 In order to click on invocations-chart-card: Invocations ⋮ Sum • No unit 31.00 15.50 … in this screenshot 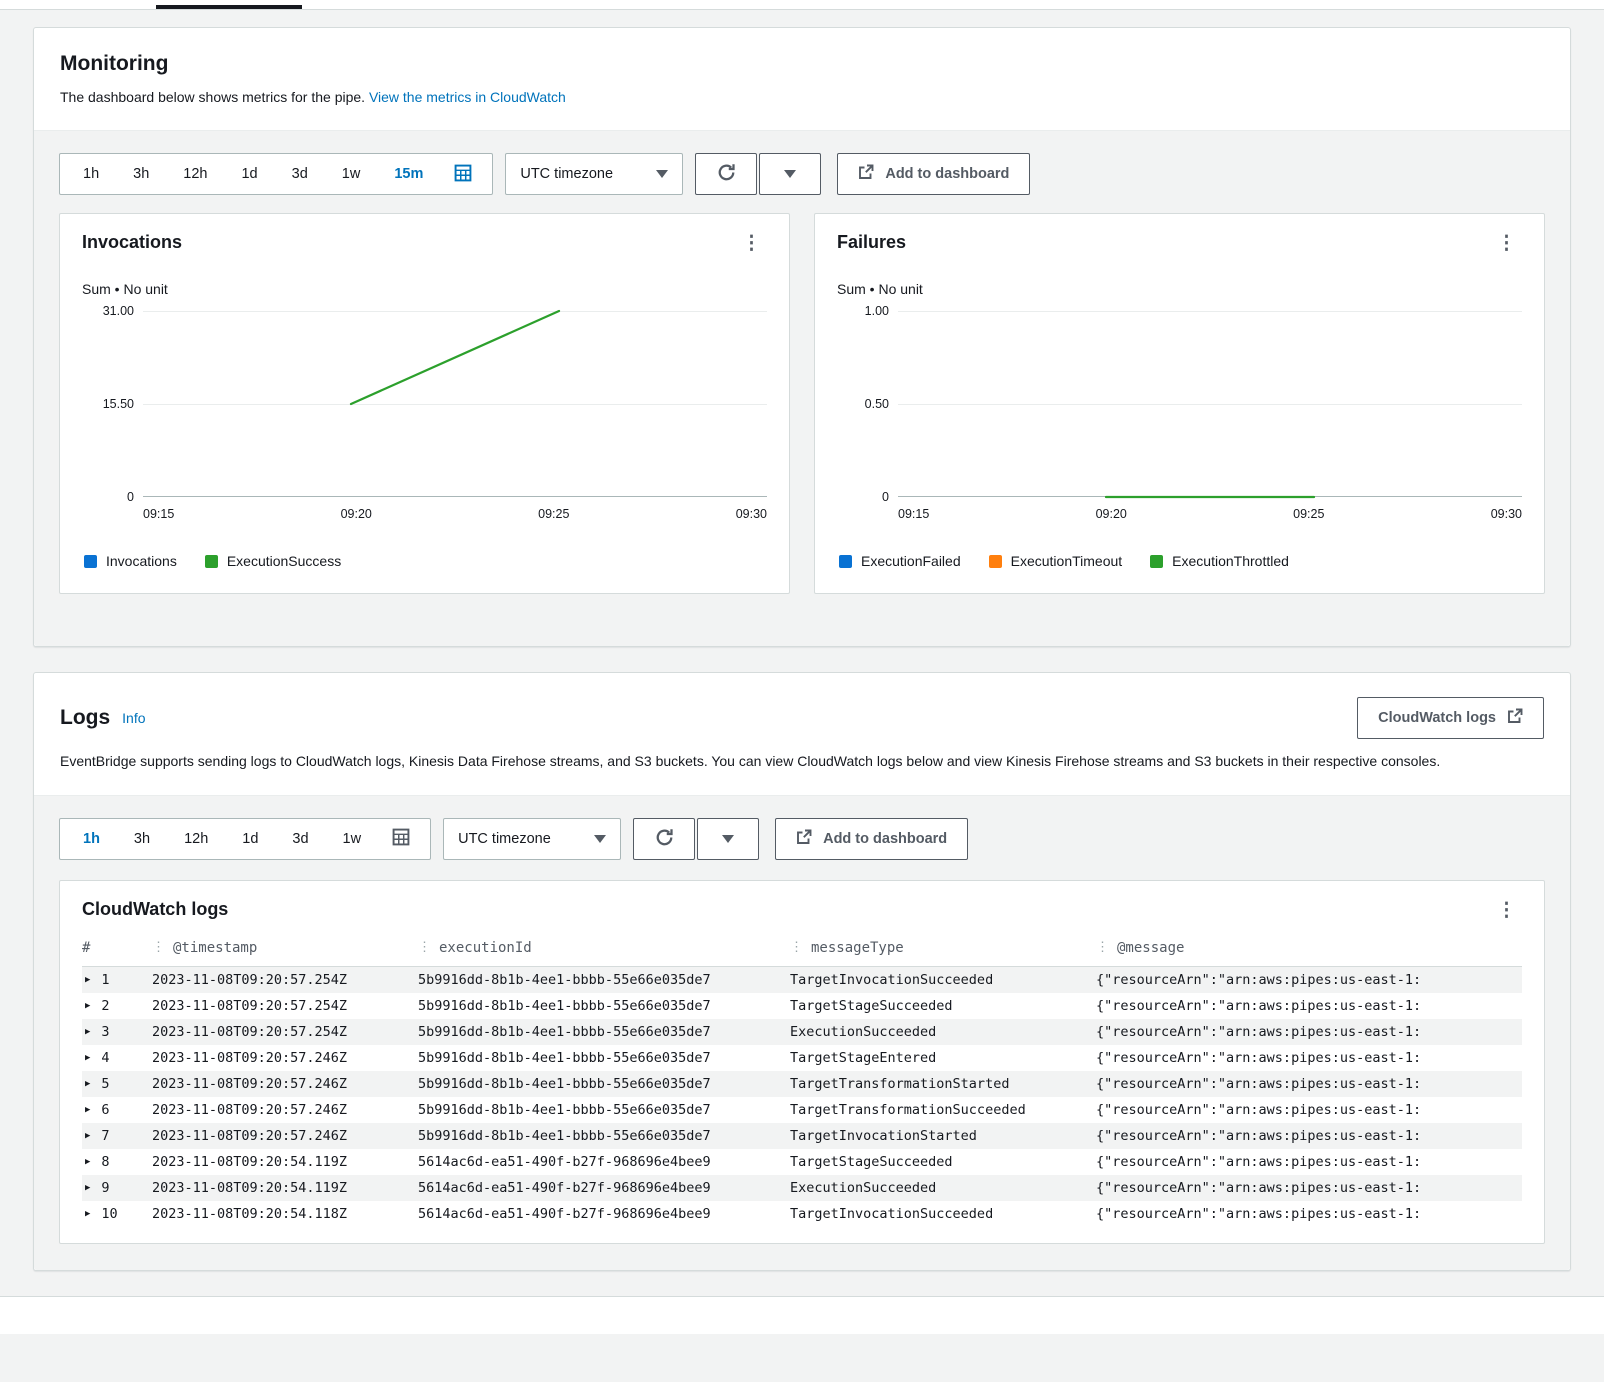, I will do `click(424, 403)`.